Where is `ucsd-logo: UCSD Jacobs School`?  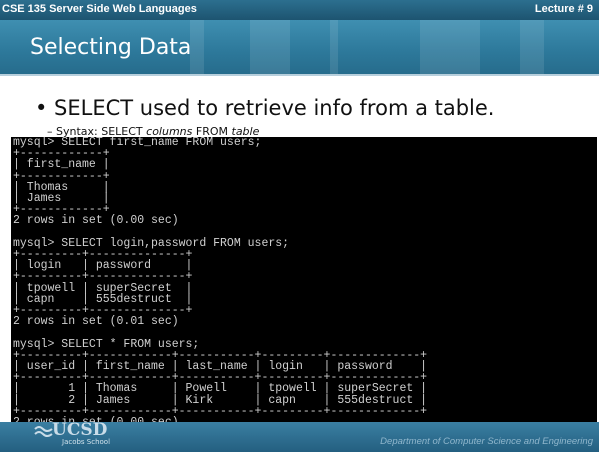
ucsd-logo: UCSD Jacobs School is located at coordinates (79, 436).